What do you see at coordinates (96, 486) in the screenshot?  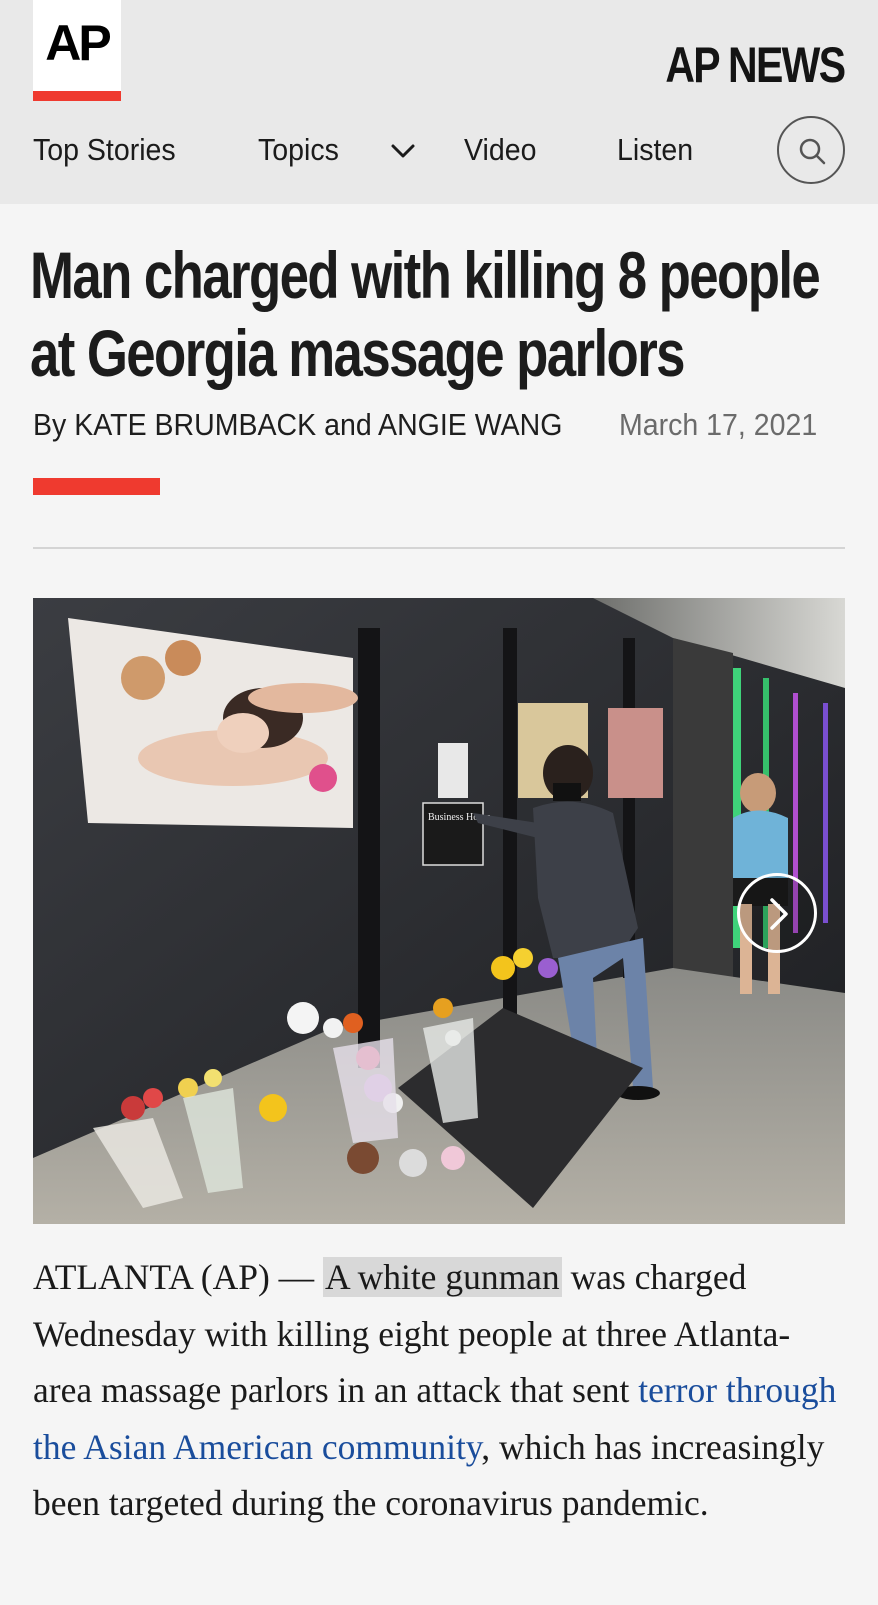 I see `accent-bar` at bounding box center [96, 486].